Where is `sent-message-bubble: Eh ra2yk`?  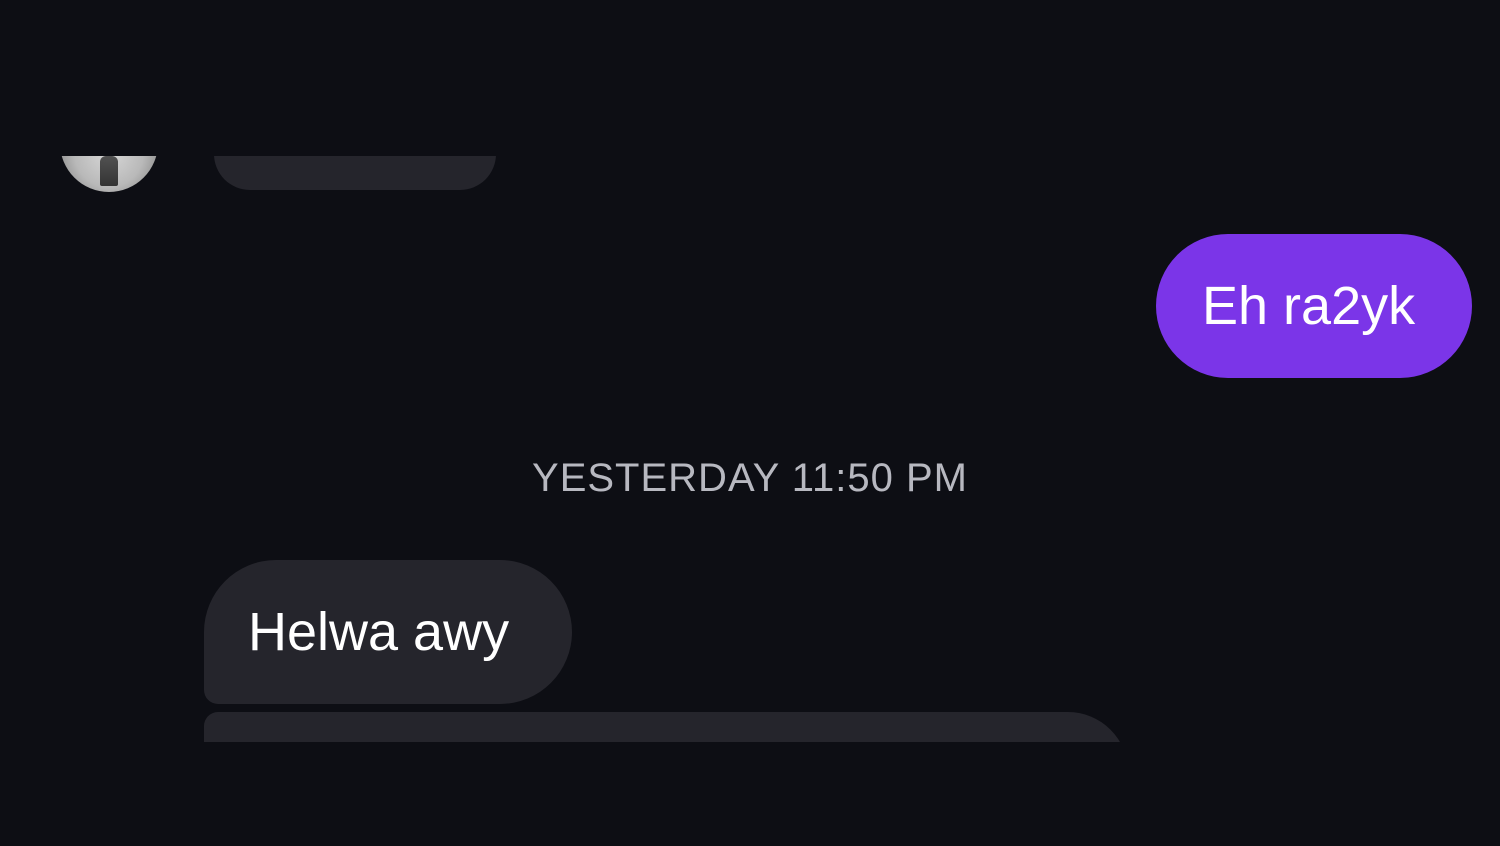 sent-message-bubble: Eh ra2yk is located at coordinates (1314, 306).